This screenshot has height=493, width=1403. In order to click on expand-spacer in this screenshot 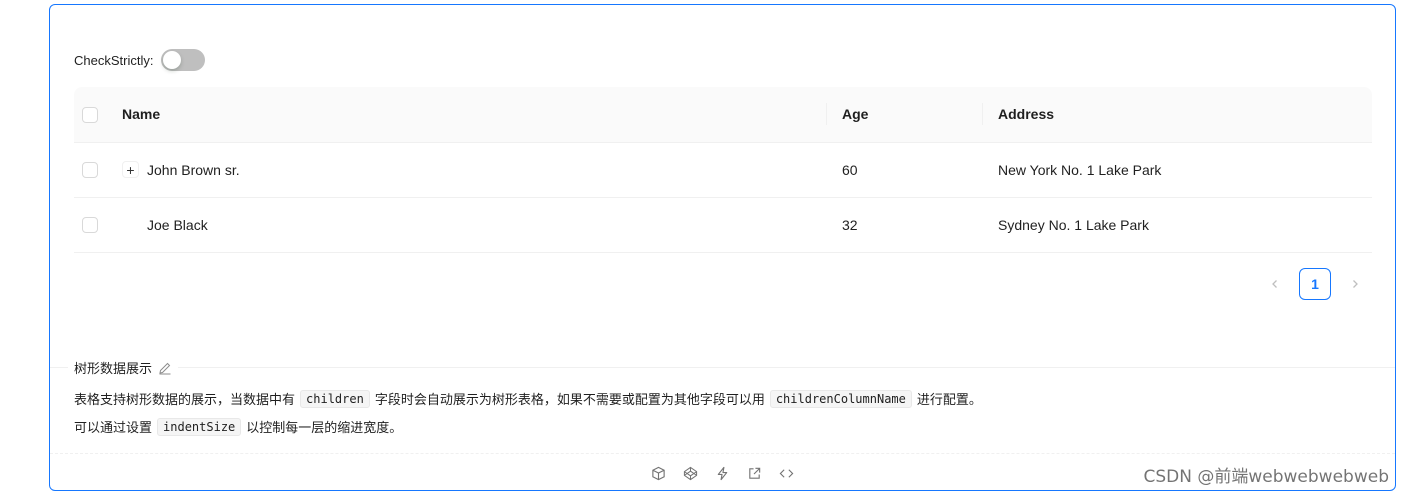, I will do `click(130, 224)`.